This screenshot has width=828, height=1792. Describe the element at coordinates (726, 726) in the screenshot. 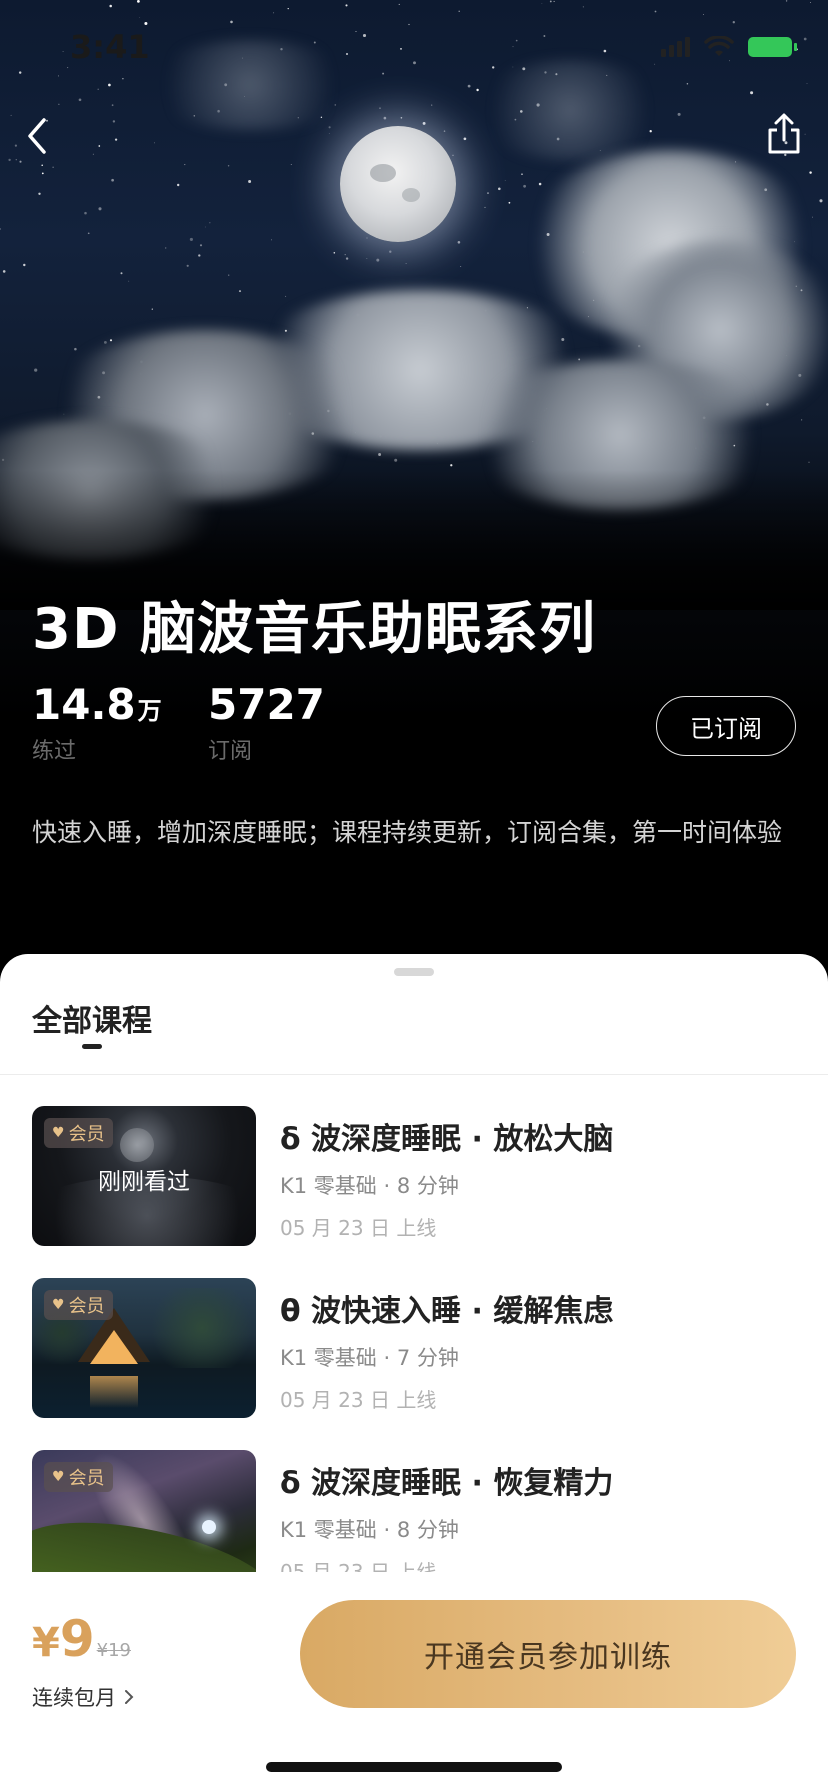

I see `subscribed-button: 已订阅` at that location.